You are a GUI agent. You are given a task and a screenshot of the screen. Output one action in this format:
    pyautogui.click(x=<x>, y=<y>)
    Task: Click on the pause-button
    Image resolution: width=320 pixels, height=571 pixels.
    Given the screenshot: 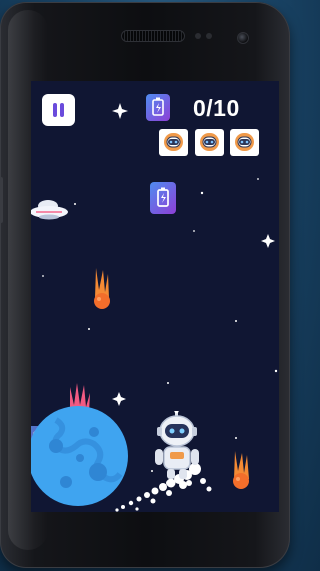 What is the action you would take?
    pyautogui.click(x=58, y=110)
    